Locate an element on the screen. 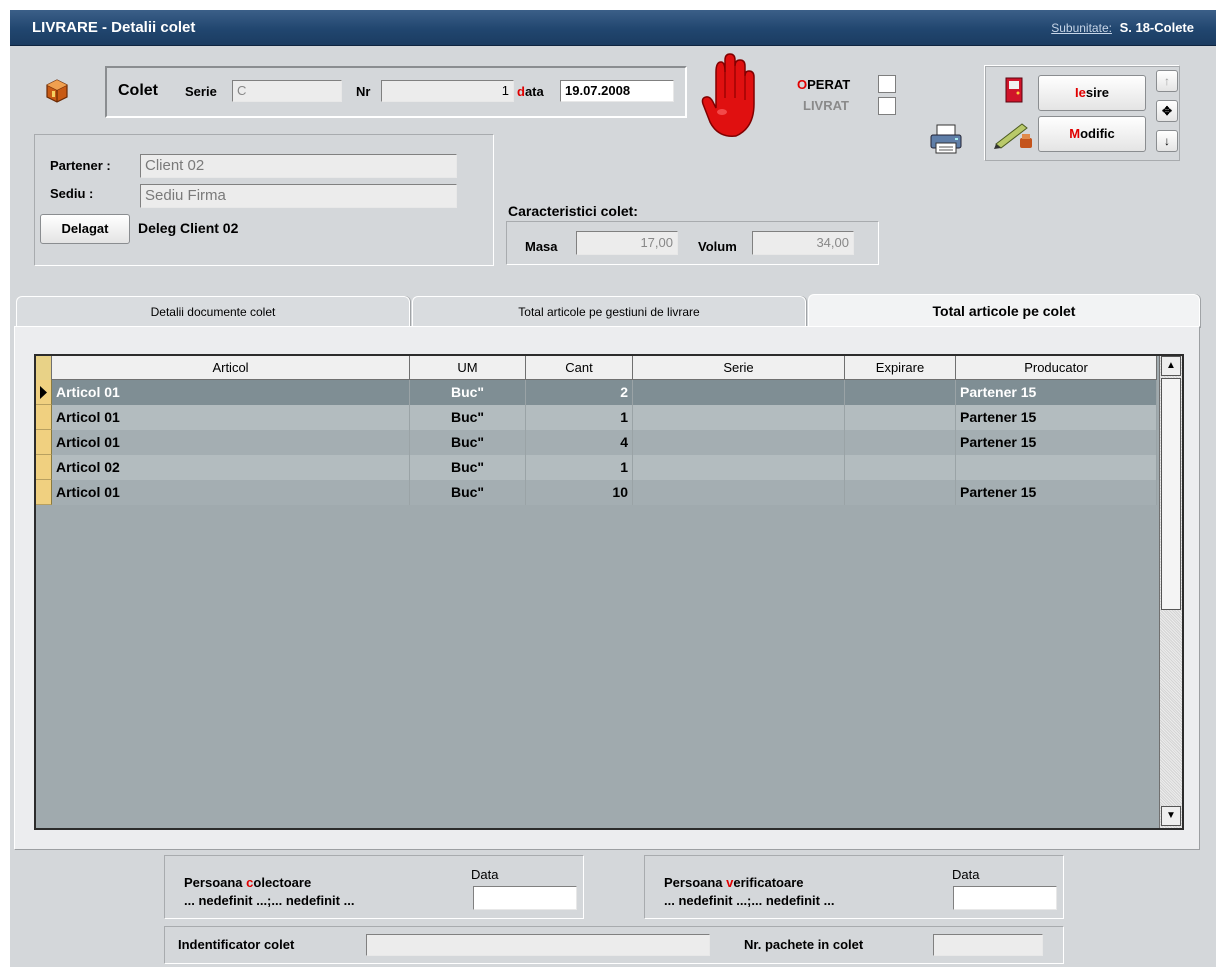  cell-cant: 2 is located at coordinates (579, 392).